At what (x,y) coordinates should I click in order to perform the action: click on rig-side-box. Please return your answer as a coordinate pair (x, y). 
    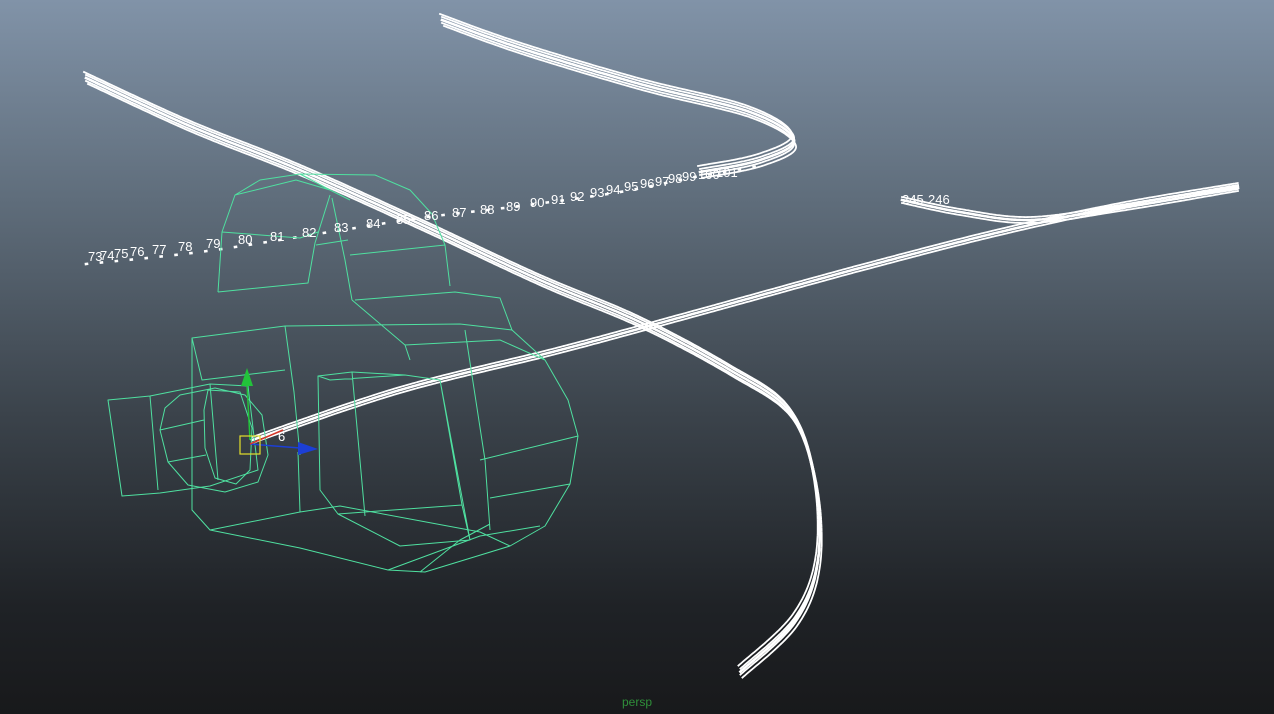
    Looking at the image, I should click on (394, 459).